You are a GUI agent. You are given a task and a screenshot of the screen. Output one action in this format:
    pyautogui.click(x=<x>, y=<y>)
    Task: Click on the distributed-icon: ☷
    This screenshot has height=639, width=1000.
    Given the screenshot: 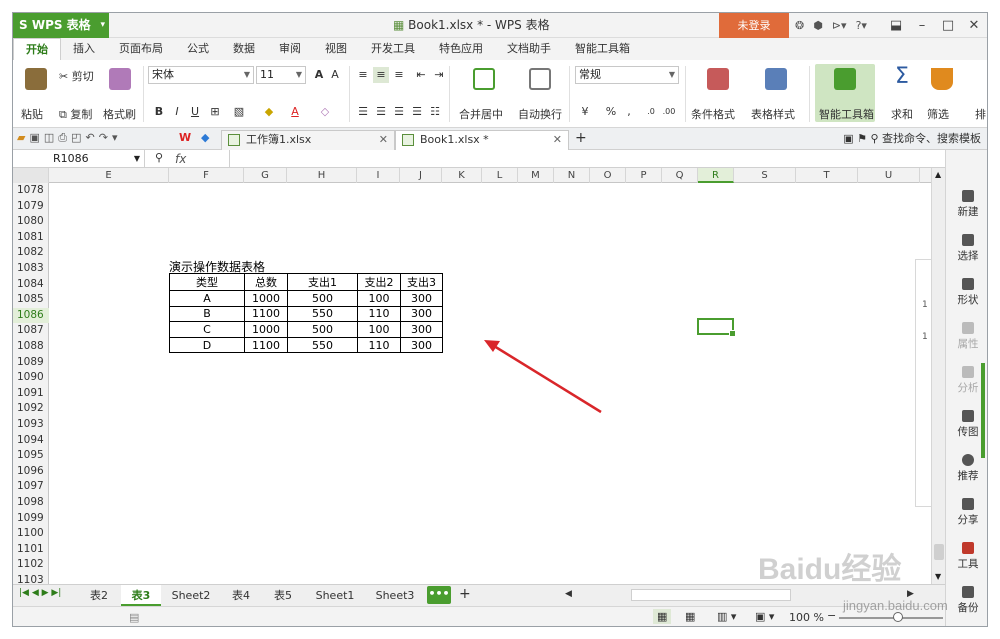 What is the action you would take?
    pyautogui.click(x=435, y=112)
    